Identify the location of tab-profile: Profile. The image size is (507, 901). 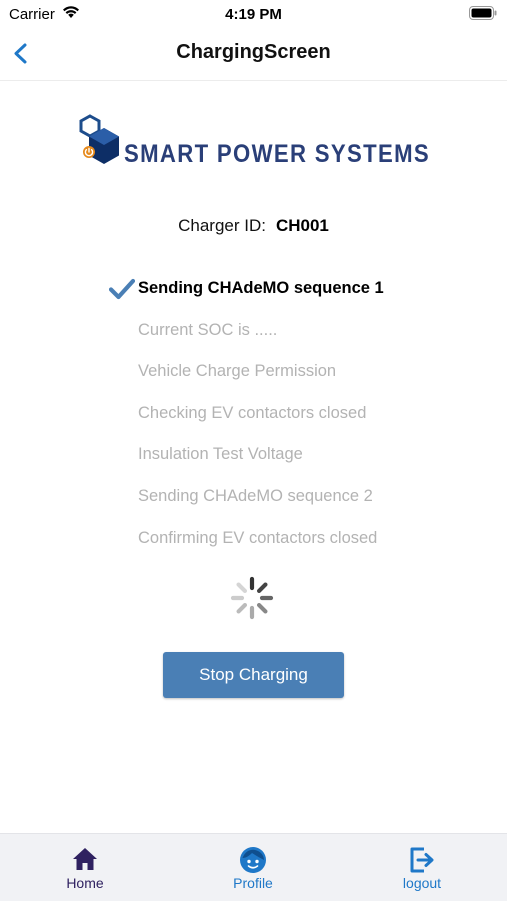
(253, 867).